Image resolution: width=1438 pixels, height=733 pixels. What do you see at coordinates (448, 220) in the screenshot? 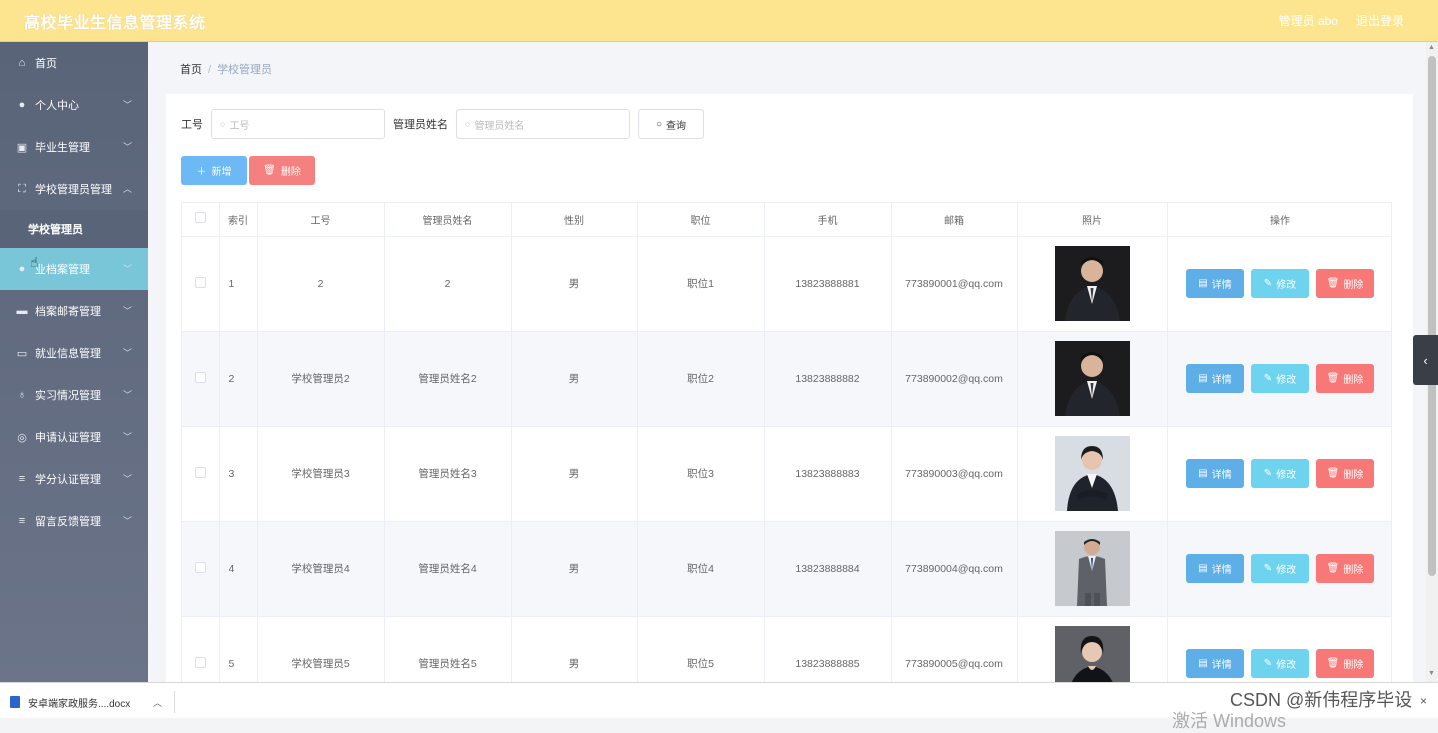
I see `column-header: 管理员姓名` at bounding box center [448, 220].